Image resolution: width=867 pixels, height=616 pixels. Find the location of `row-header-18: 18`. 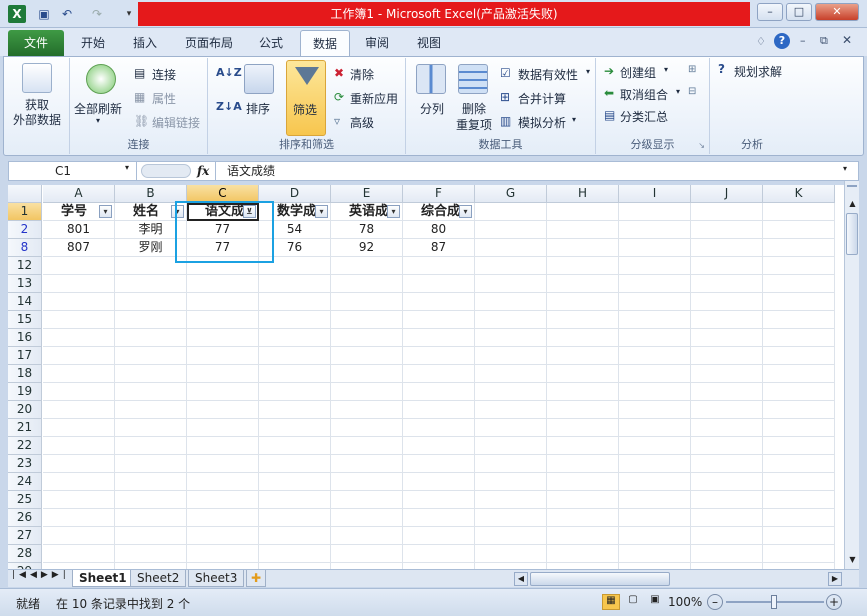

row-header-18: 18 is located at coordinates (25, 374).